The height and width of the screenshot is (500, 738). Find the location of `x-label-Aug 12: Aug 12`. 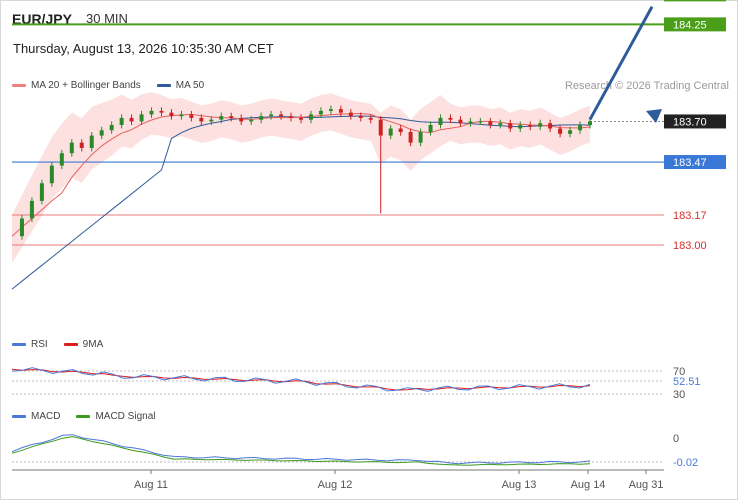

x-label-Aug 12: Aug 12 is located at coordinates (335, 485).